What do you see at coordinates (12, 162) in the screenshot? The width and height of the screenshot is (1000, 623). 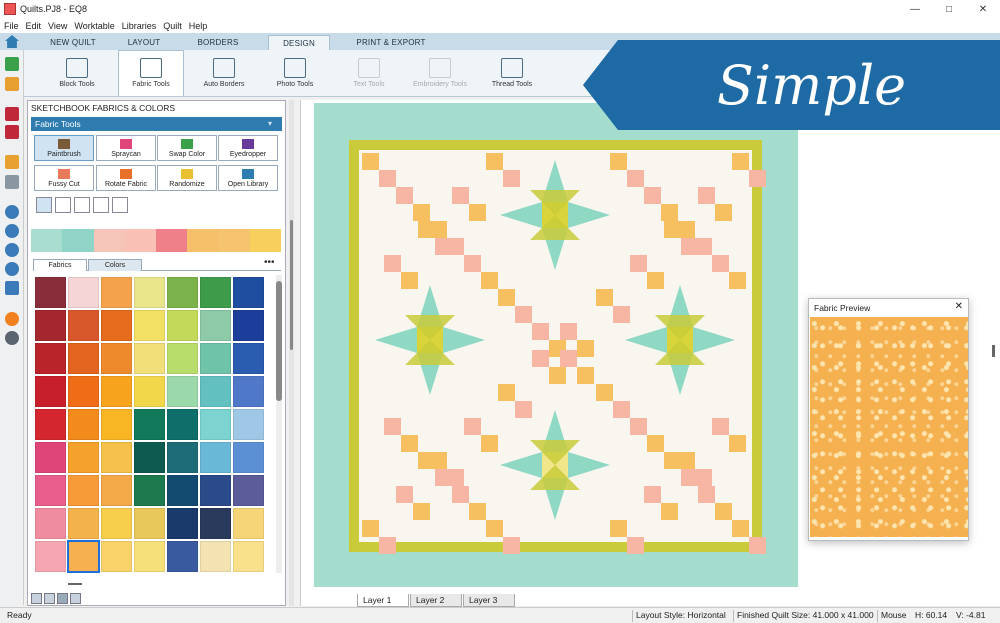 I see `pencil-icon` at bounding box center [12, 162].